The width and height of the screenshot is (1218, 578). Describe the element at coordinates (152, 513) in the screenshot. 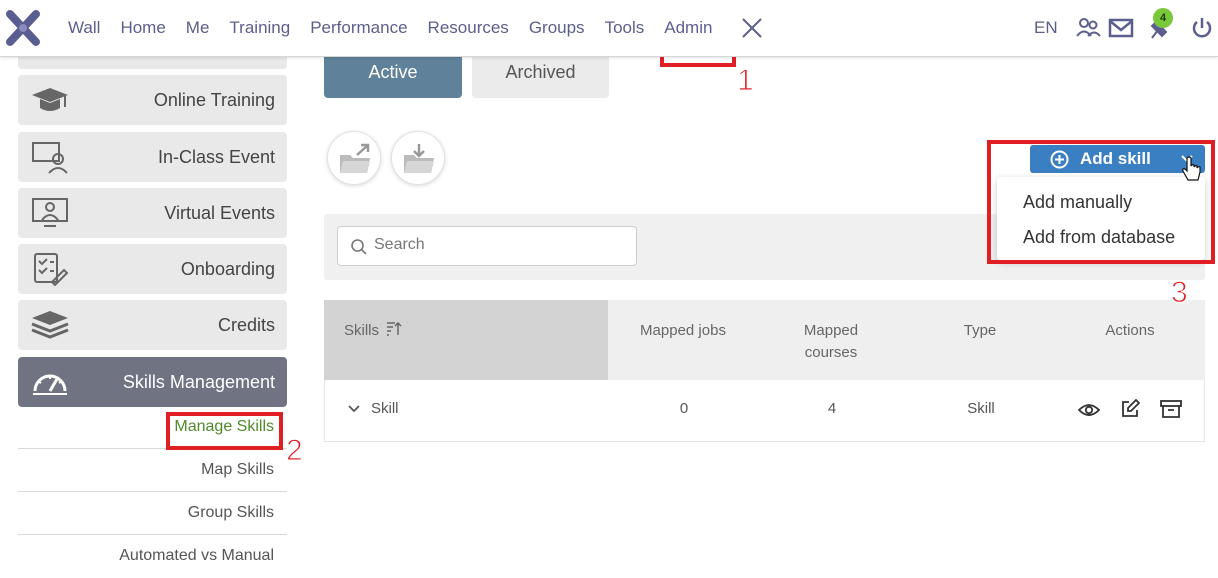

I see `subnav-group-skills: Group Skills` at that location.